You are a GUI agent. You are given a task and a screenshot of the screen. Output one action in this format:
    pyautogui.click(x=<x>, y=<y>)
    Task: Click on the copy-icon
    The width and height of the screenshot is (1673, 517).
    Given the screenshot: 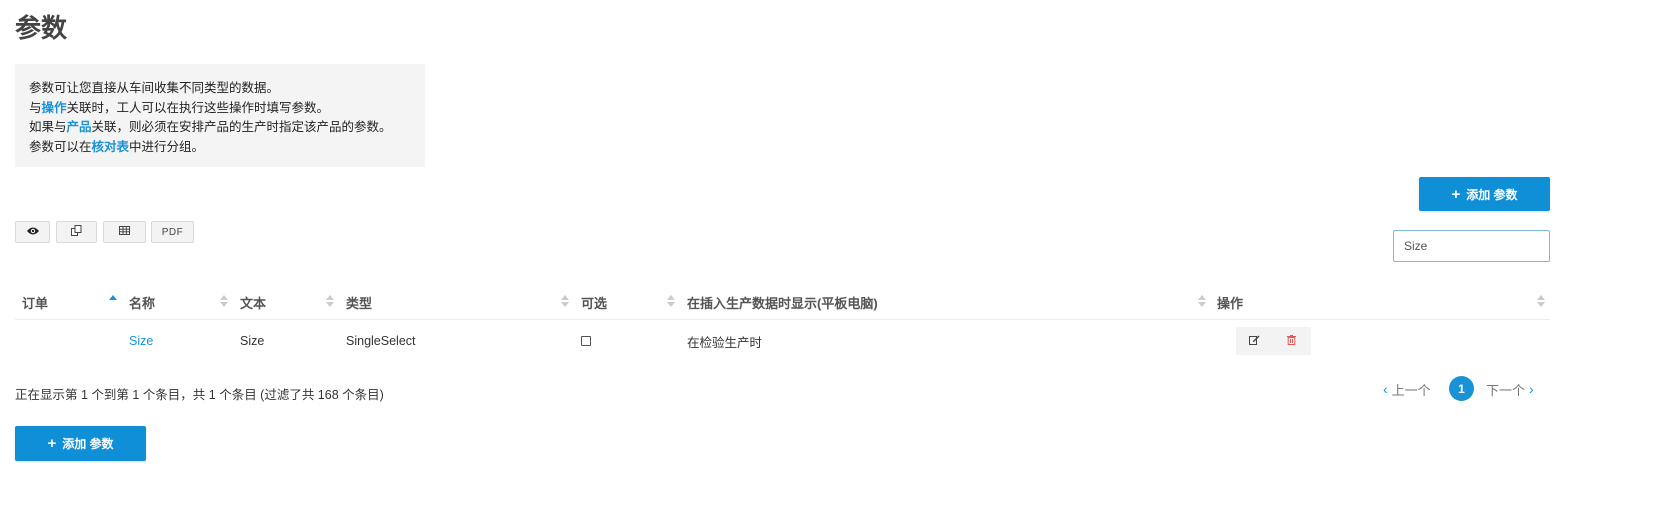 What is the action you would take?
    pyautogui.click(x=76, y=232)
    